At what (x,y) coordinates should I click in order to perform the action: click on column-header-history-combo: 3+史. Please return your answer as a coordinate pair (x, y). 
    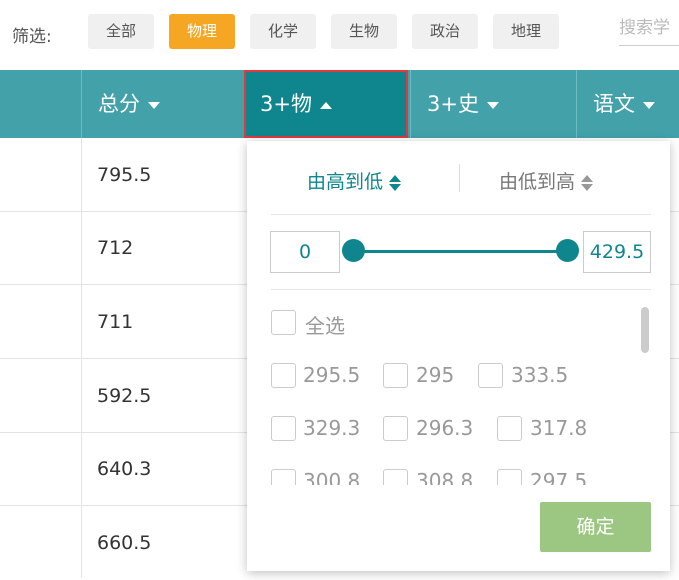
    Looking at the image, I should click on (493, 104).